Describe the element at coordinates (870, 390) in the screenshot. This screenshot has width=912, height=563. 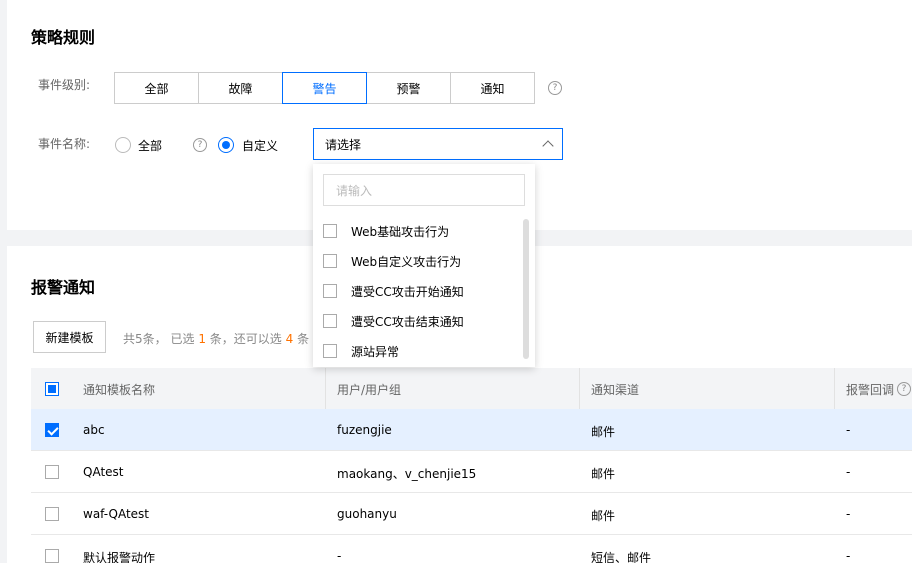
I see `column-callback: 报警回调` at that location.